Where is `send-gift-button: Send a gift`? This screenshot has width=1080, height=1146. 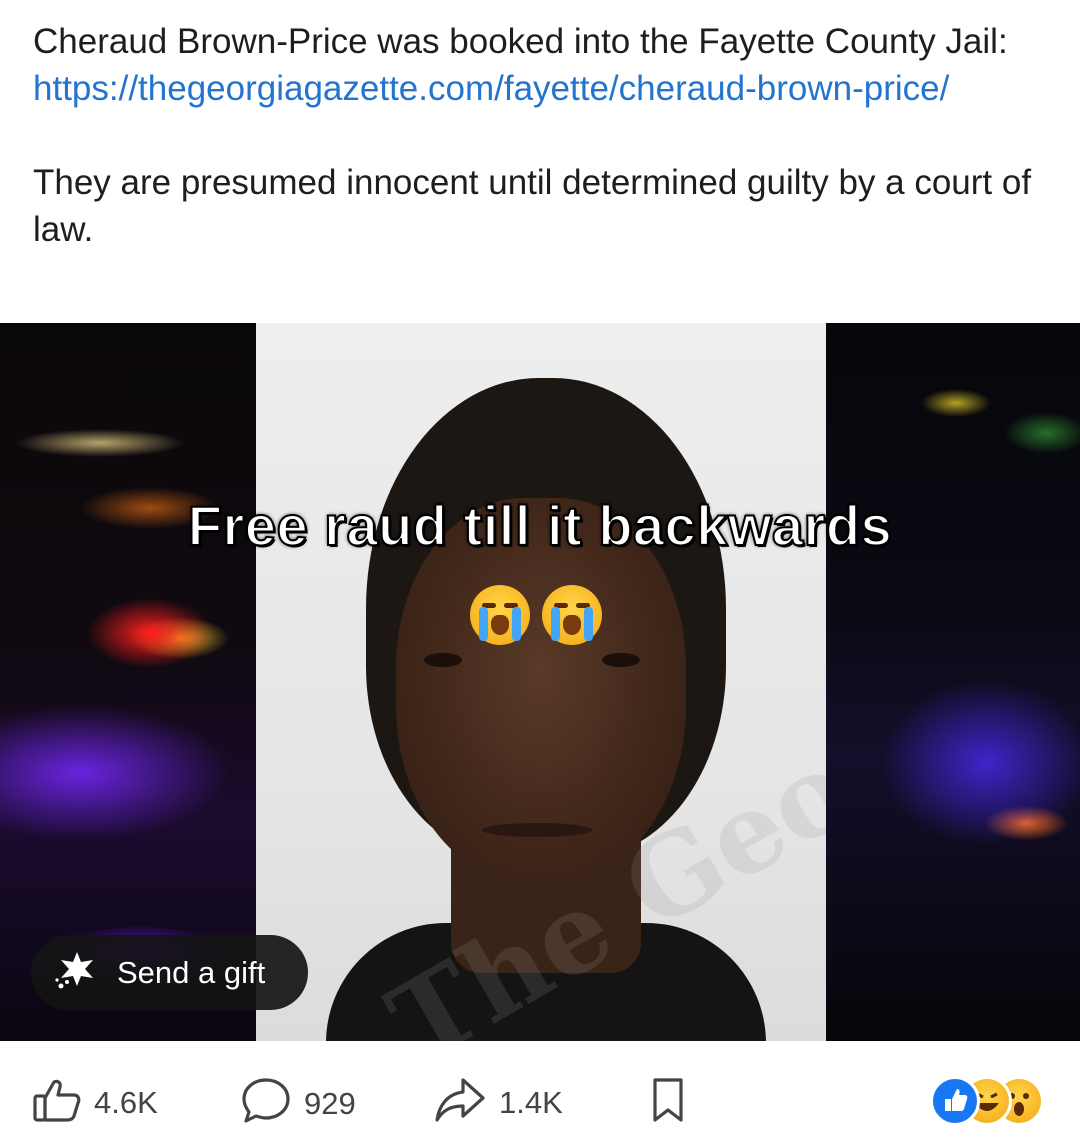 send-gift-button: Send a gift is located at coordinates (169, 972).